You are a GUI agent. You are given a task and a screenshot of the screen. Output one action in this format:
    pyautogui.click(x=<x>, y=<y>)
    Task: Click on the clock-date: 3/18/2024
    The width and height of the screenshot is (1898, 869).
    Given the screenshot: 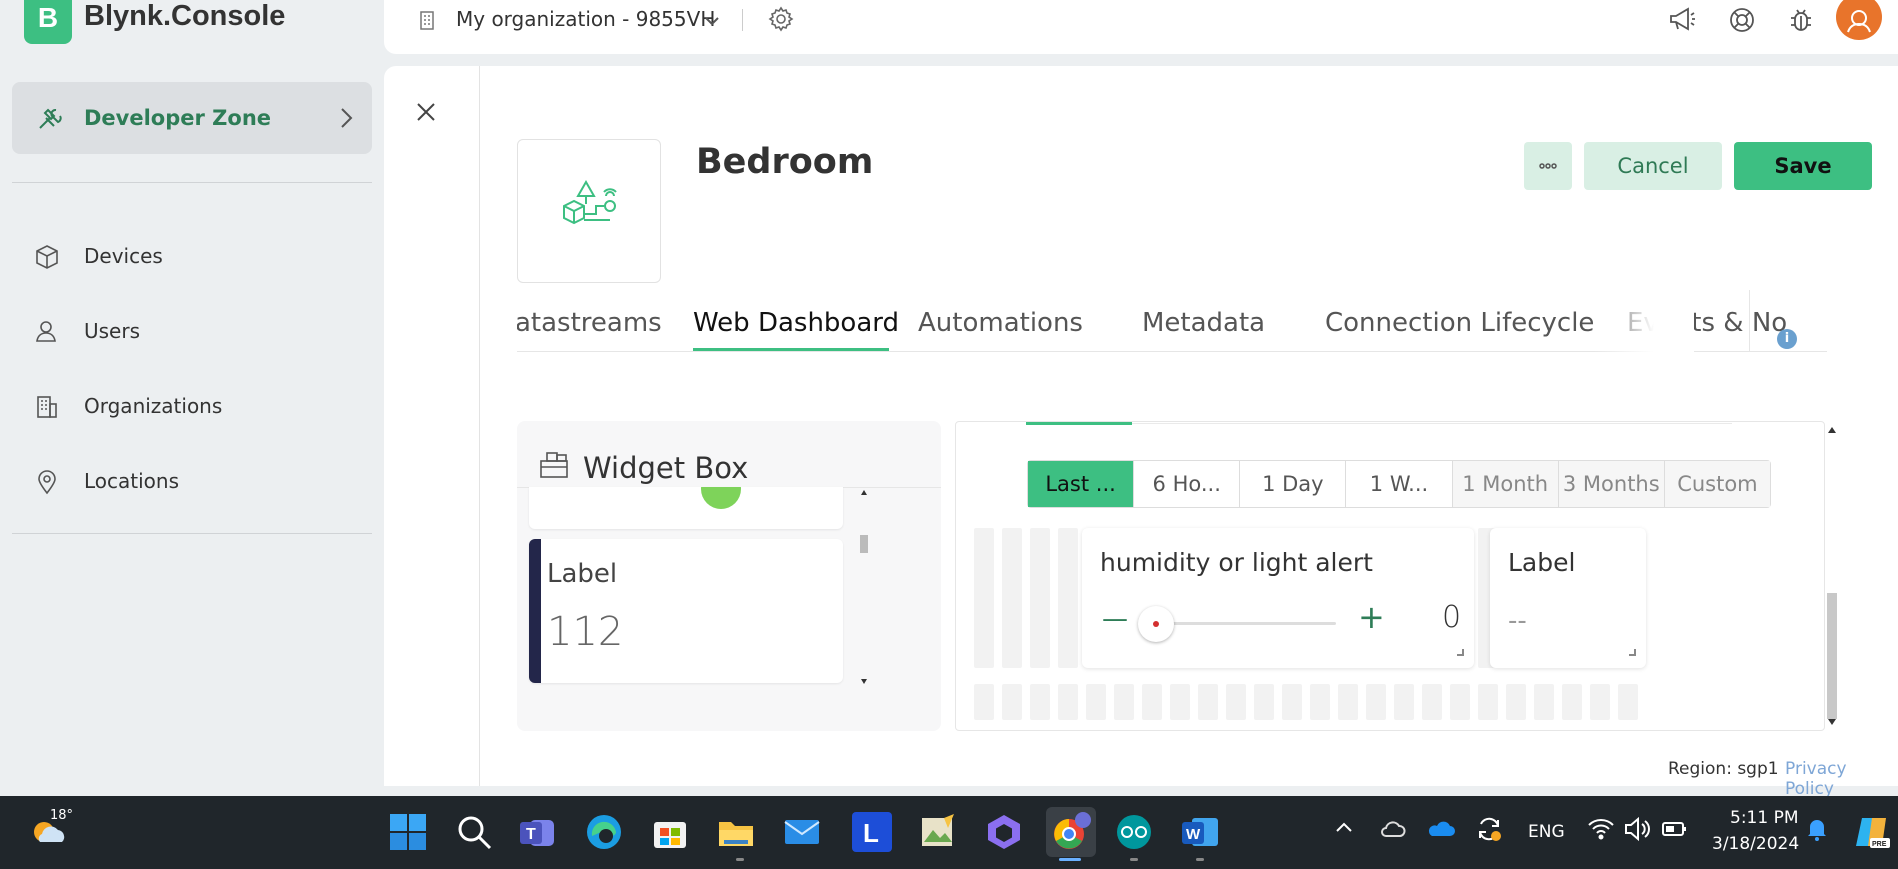 What is the action you would take?
    pyautogui.click(x=1755, y=844)
    